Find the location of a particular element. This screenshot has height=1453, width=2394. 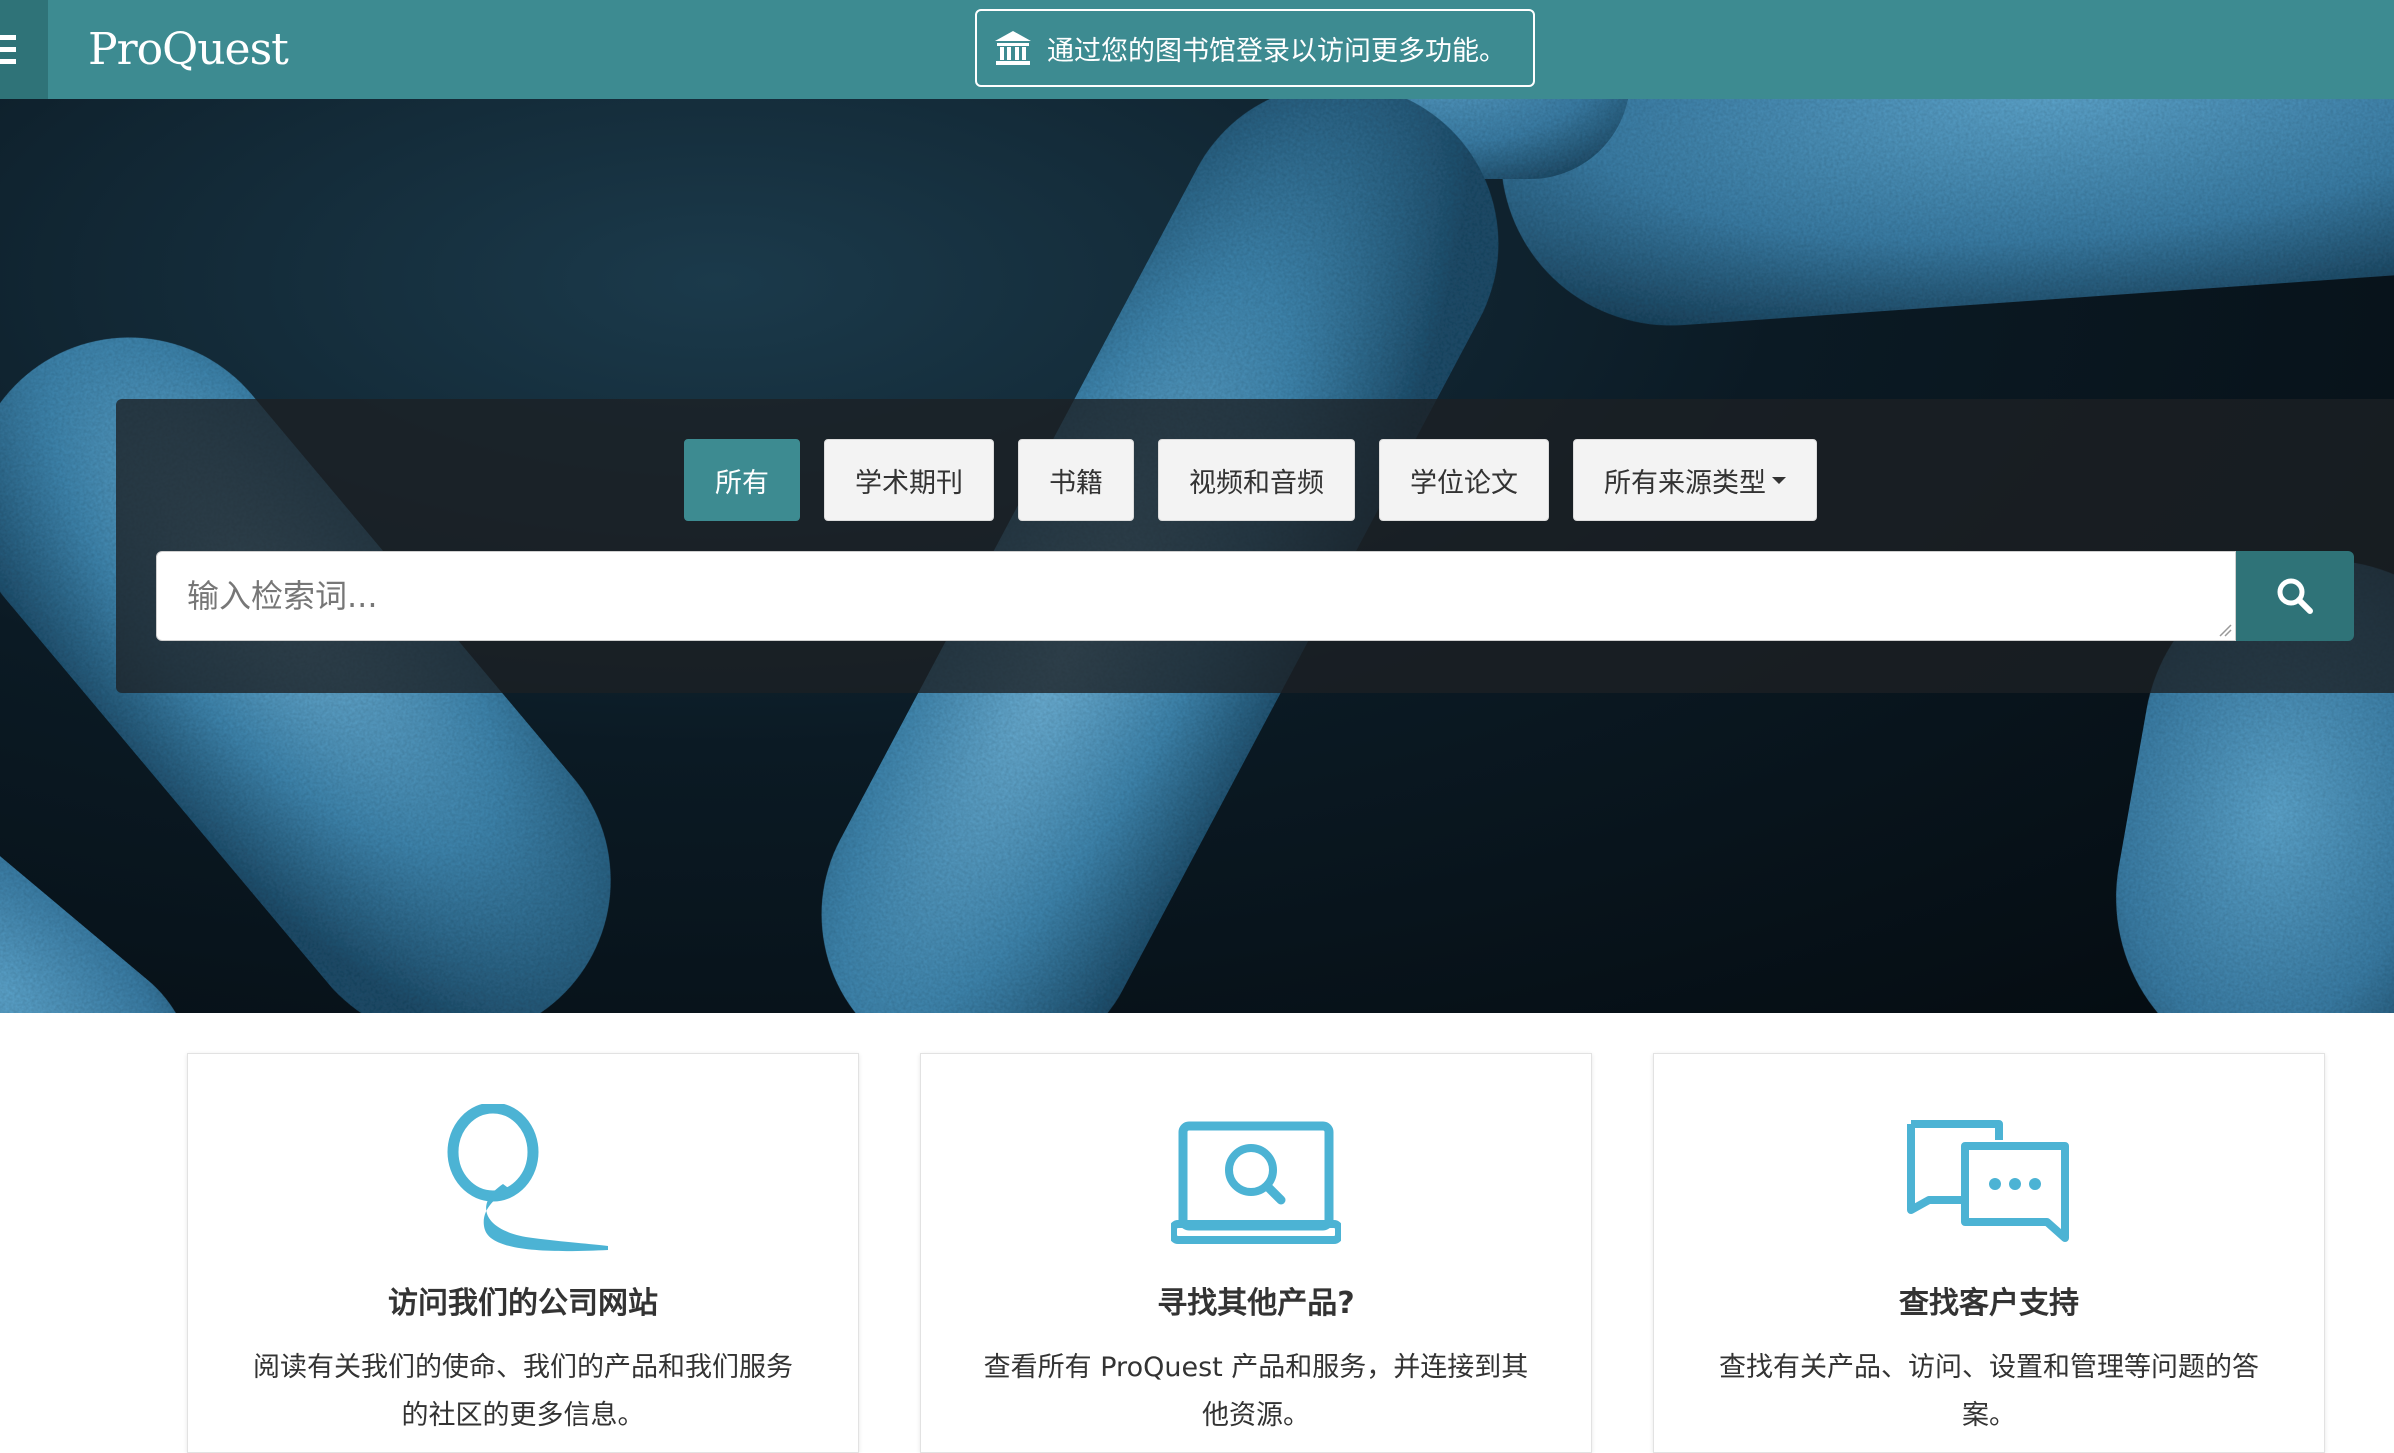

tab-dissertations: 学位论文 is located at coordinates (1464, 480).